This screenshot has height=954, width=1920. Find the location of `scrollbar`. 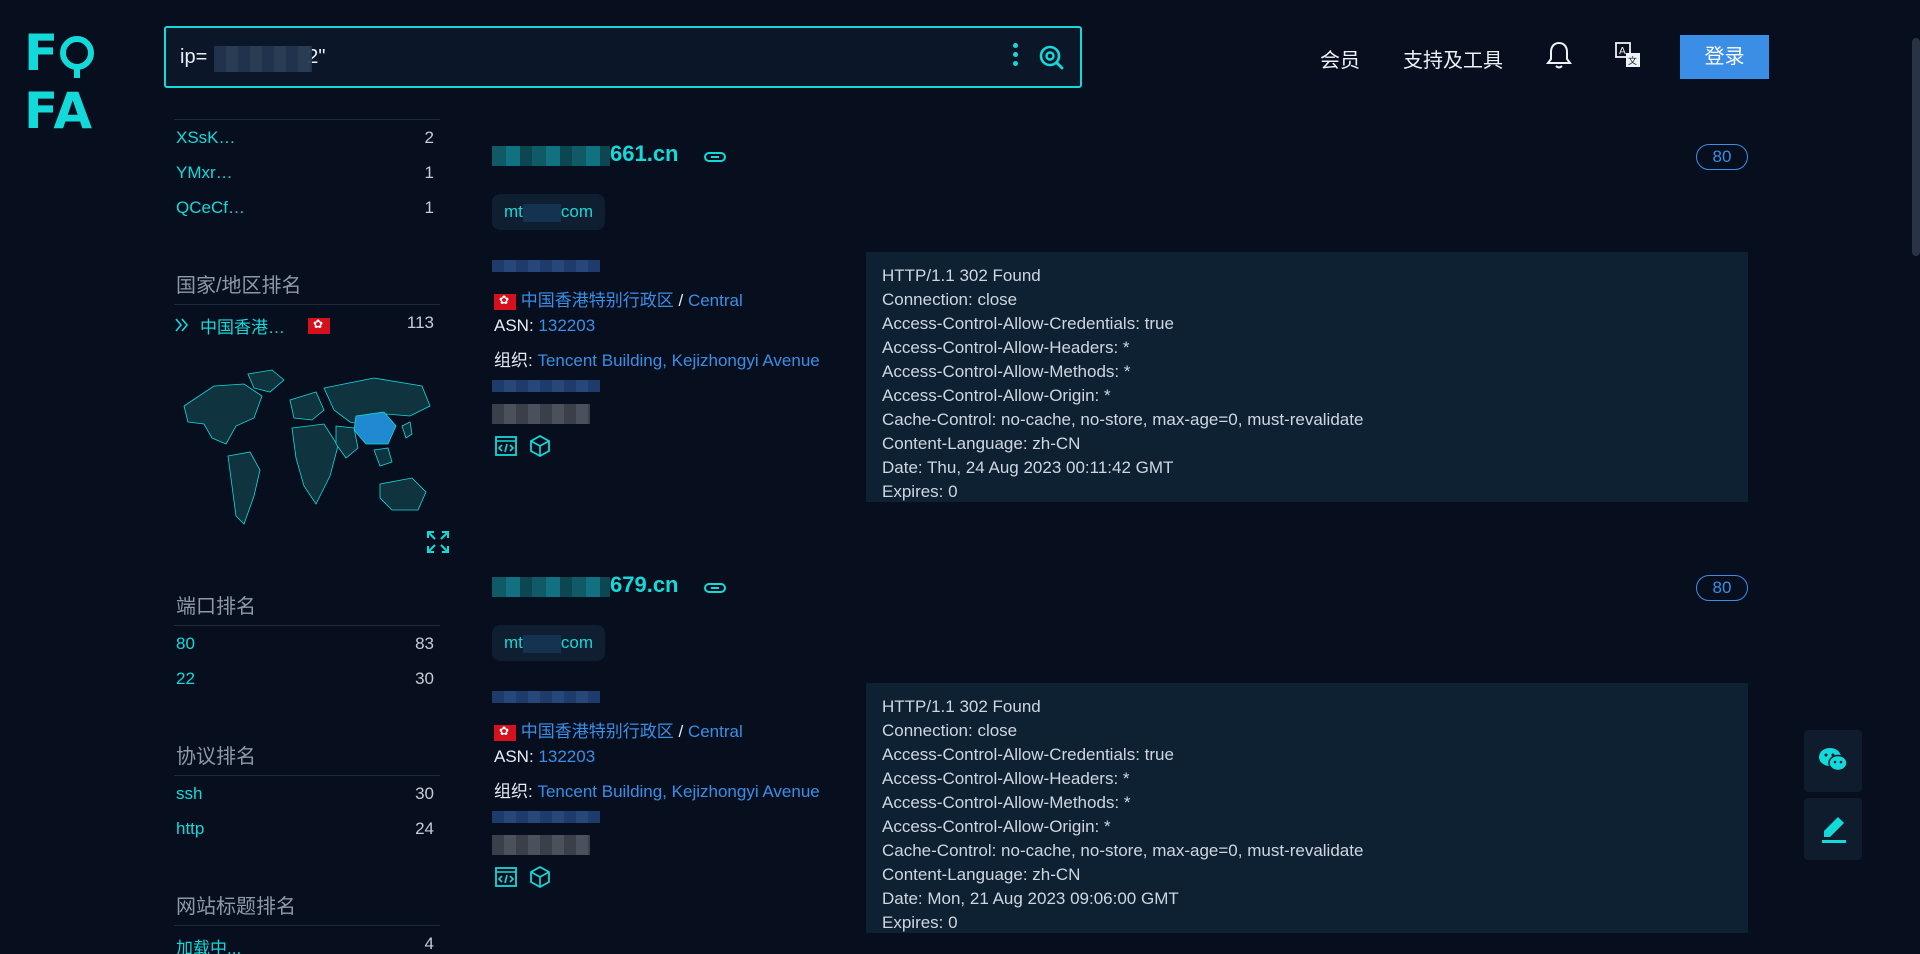

scrollbar is located at coordinates (1916, 147).